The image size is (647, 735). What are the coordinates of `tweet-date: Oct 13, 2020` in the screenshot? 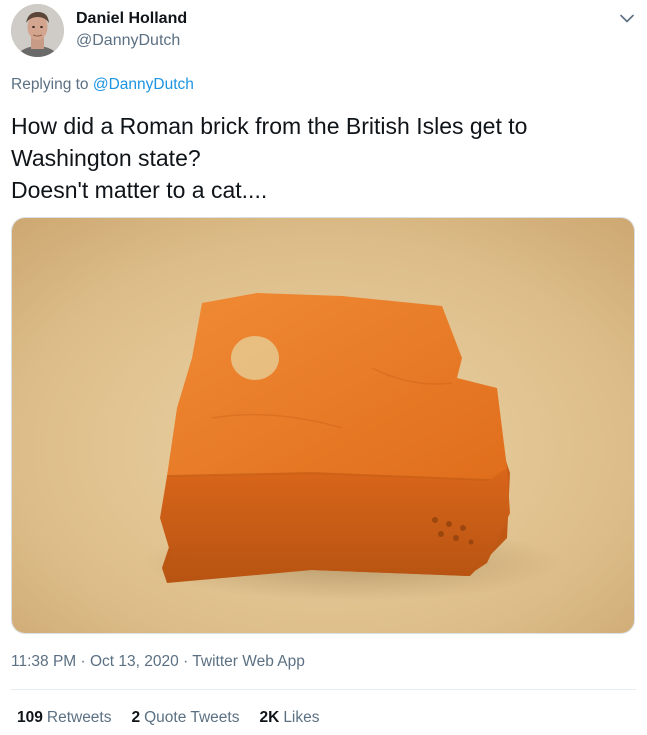 It's located at (134, 661).